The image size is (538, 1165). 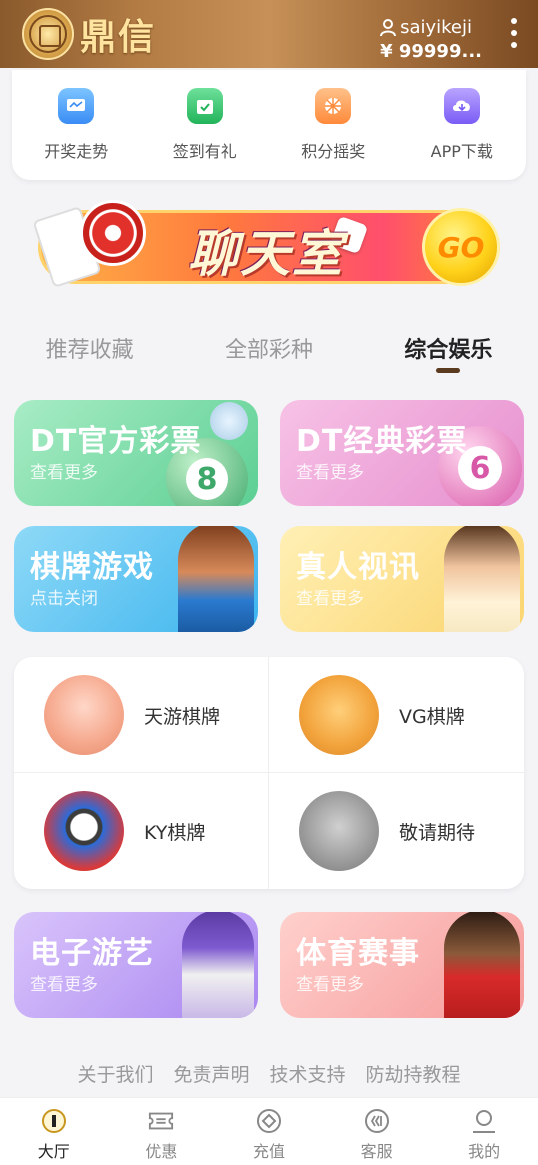 What do you see at coordinates (358, 567) in the screenshot?
I see `card-title: 真人视讯` at bounding box center [358, 567].